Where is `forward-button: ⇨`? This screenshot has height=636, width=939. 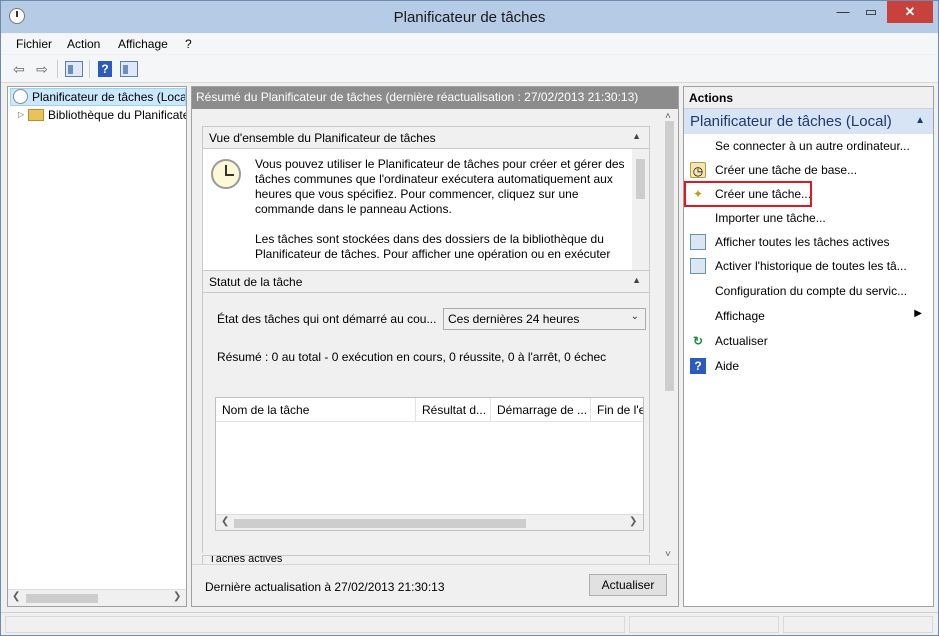
forward-button: ⇨ is located at coordinates (42, 69).